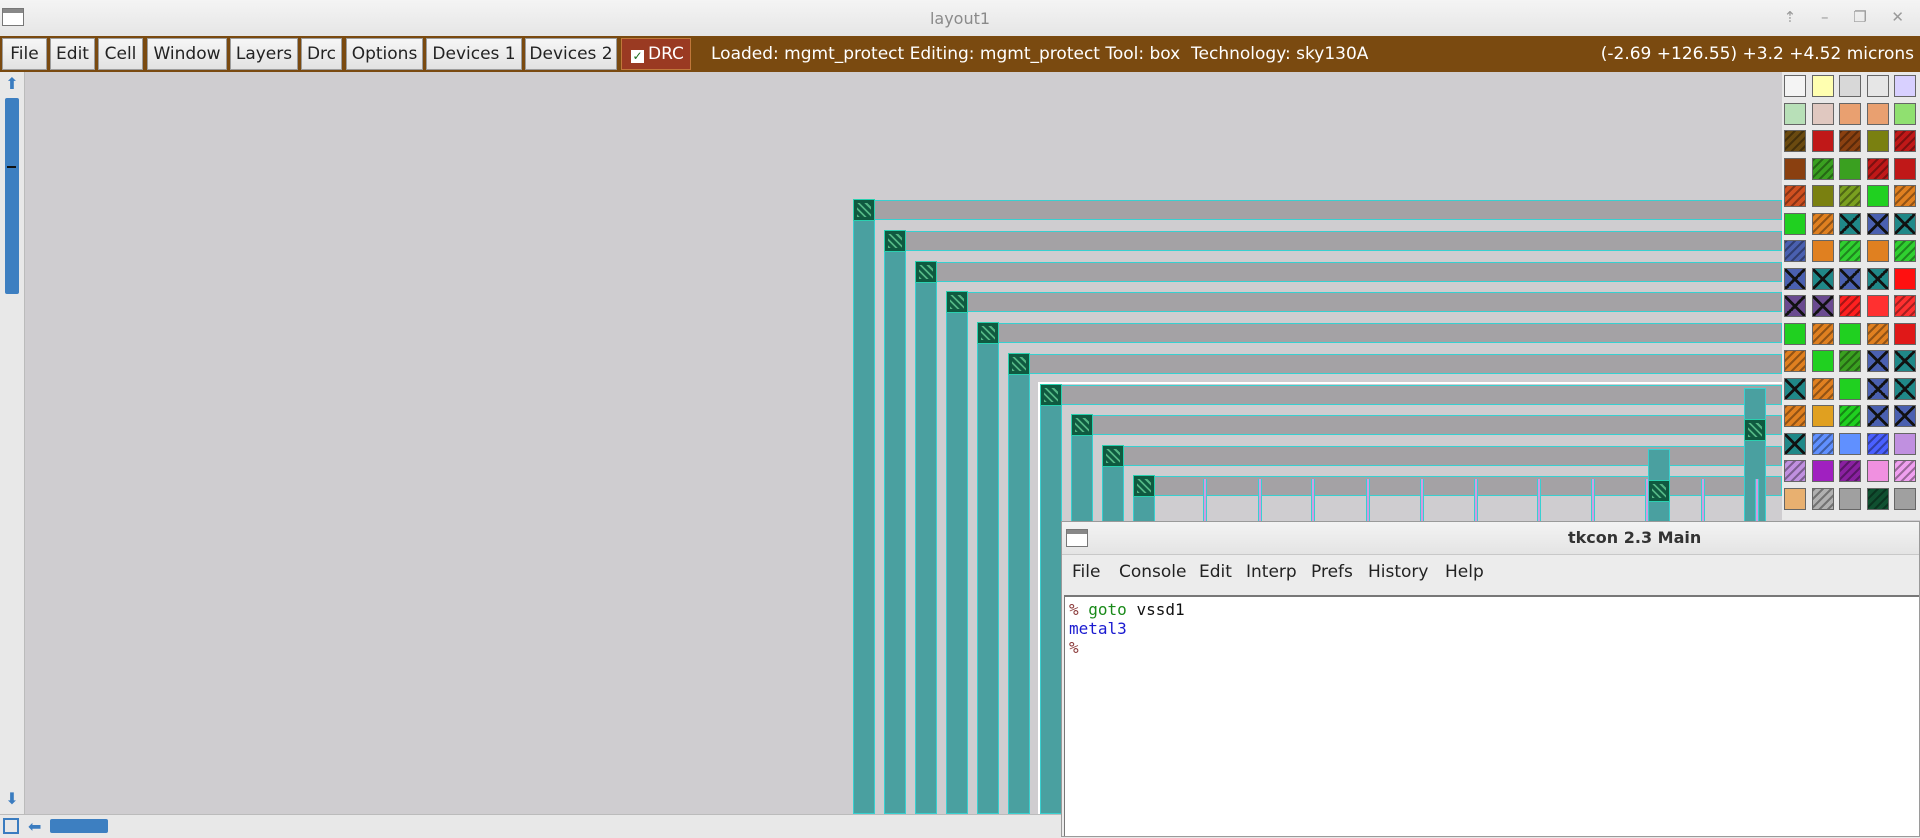 The height and width of the screenshot is (838, 1920). What do you see at coordinates (1077, 538) in the screenshot?
I see `window-icon` at bounding box center [1077, 538].